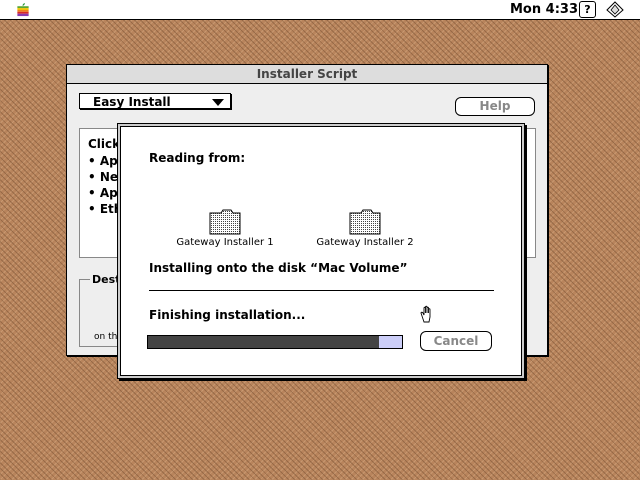 This screenshot has width=640, height=480. I want to click on volume-label: Gateway Installer 2, so click(365, 242).